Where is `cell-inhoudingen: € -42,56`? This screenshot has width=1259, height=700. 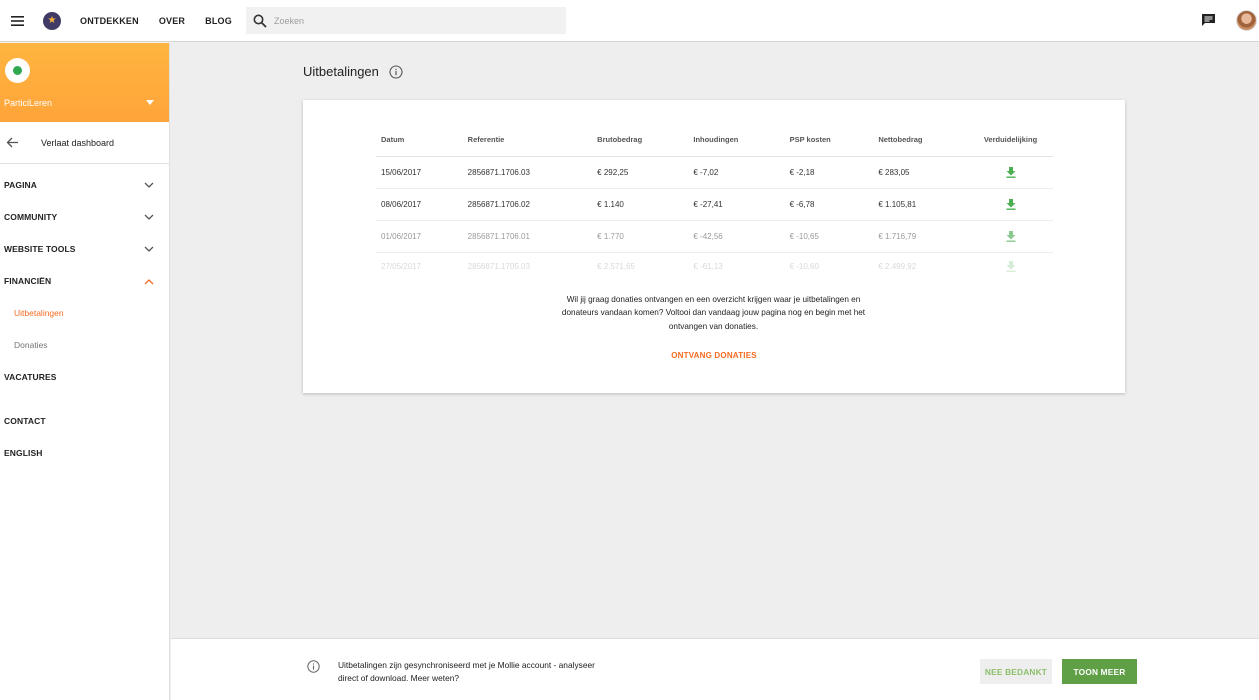 cell-inhoudingen: € -42,56 is located at coordinates (736, 236).